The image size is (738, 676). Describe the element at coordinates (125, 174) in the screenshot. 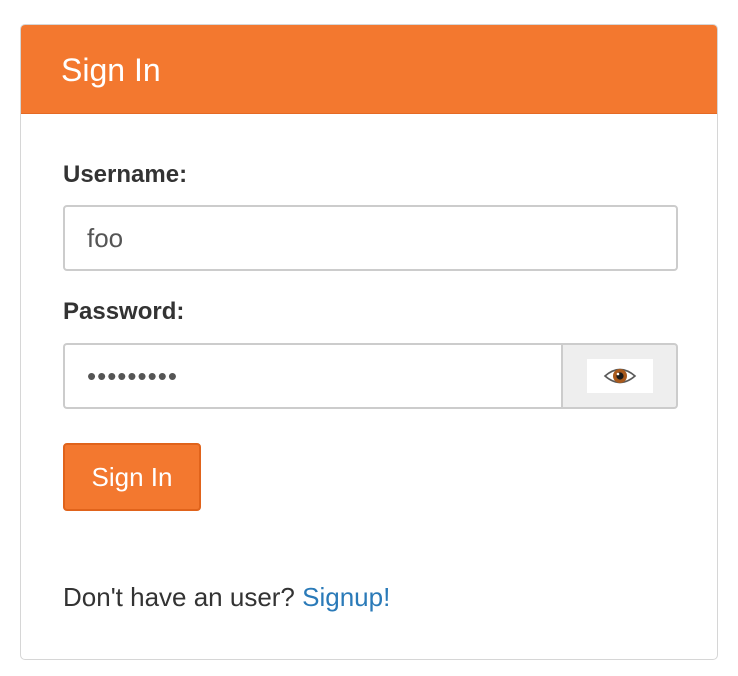

I see `username-label: Username:` at that location.